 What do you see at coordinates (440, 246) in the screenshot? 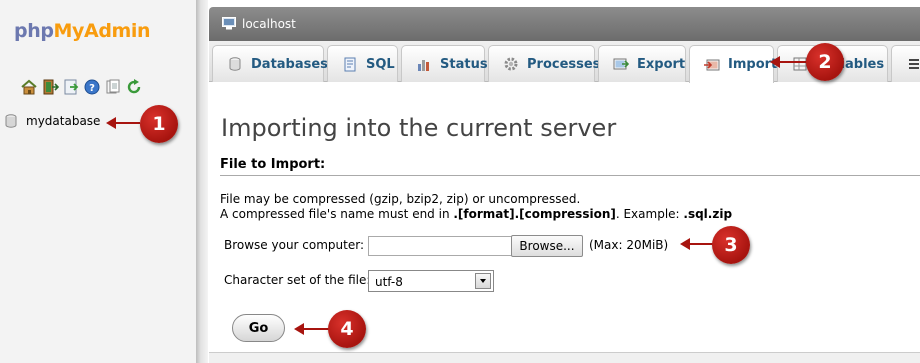
I see `file-path-field` at bounding box center [440, 246].